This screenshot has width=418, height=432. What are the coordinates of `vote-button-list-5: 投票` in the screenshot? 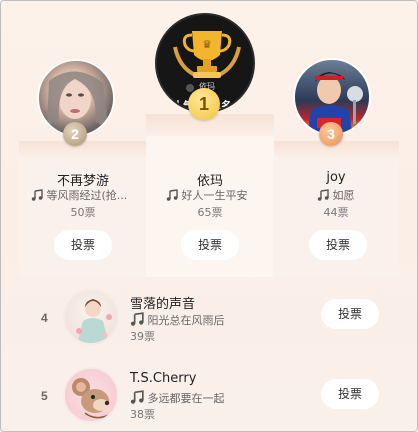 It's located at (350, 394).